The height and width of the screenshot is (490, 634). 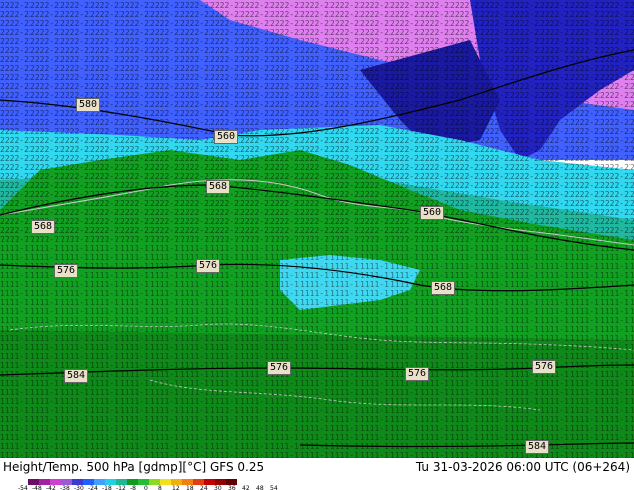 I want to click on legend-tick: 42, so click(x=246, y=487).